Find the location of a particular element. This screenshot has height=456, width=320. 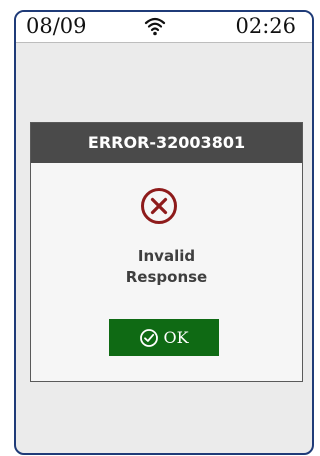

status-date: 08/09 is located at coordinates (56, 26).